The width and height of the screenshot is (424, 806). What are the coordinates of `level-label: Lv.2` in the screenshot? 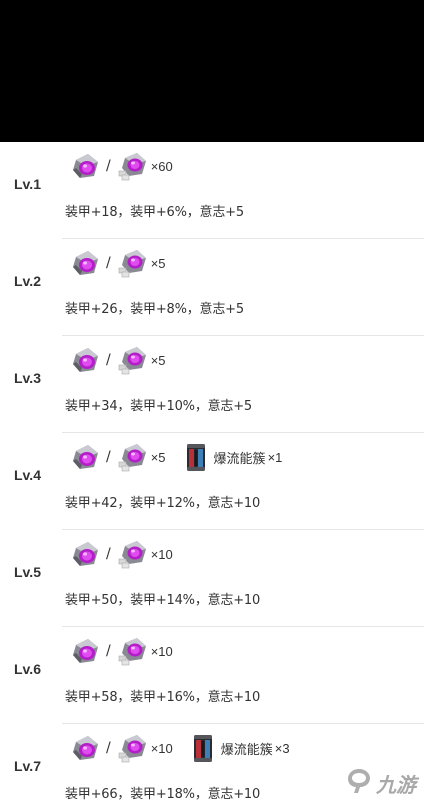 It's located at (27, 281).